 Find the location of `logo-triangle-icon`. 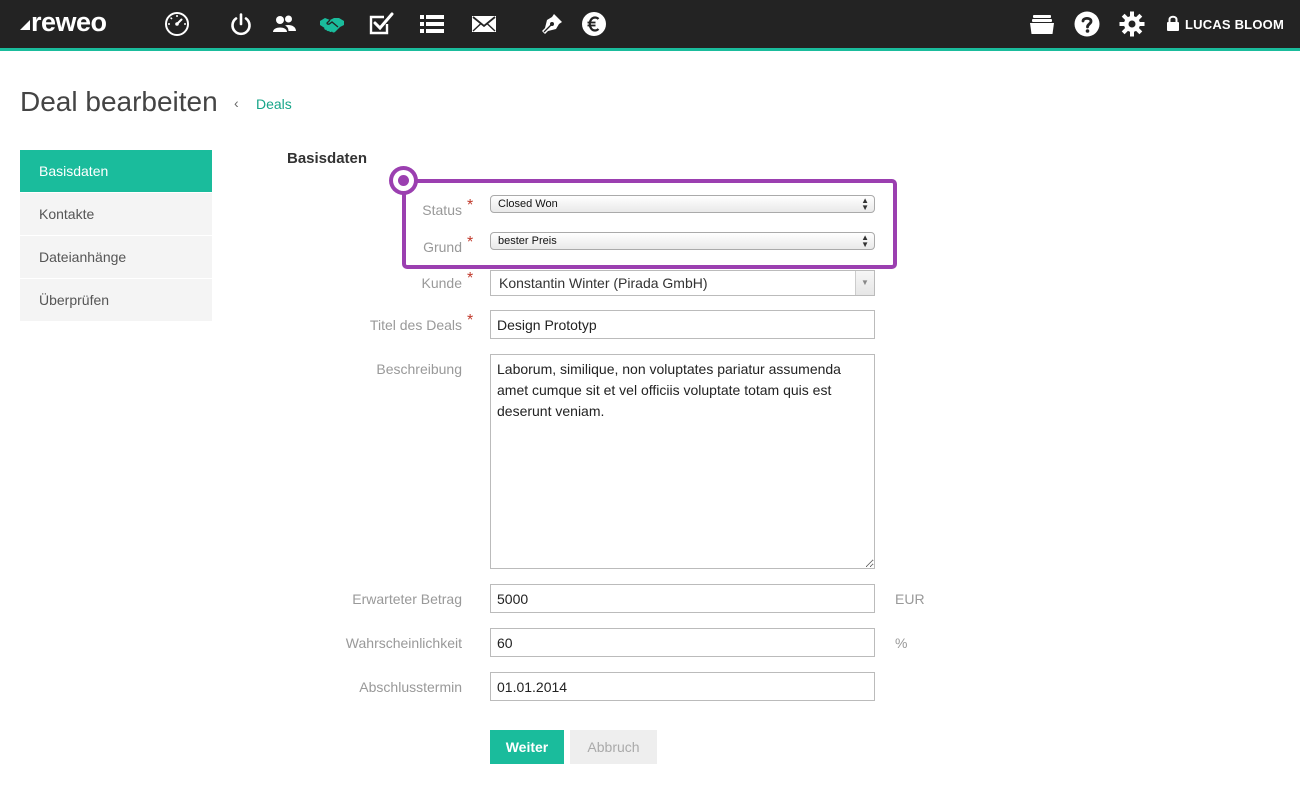

logo-triangle-icon is located at coordinates (25, 25).